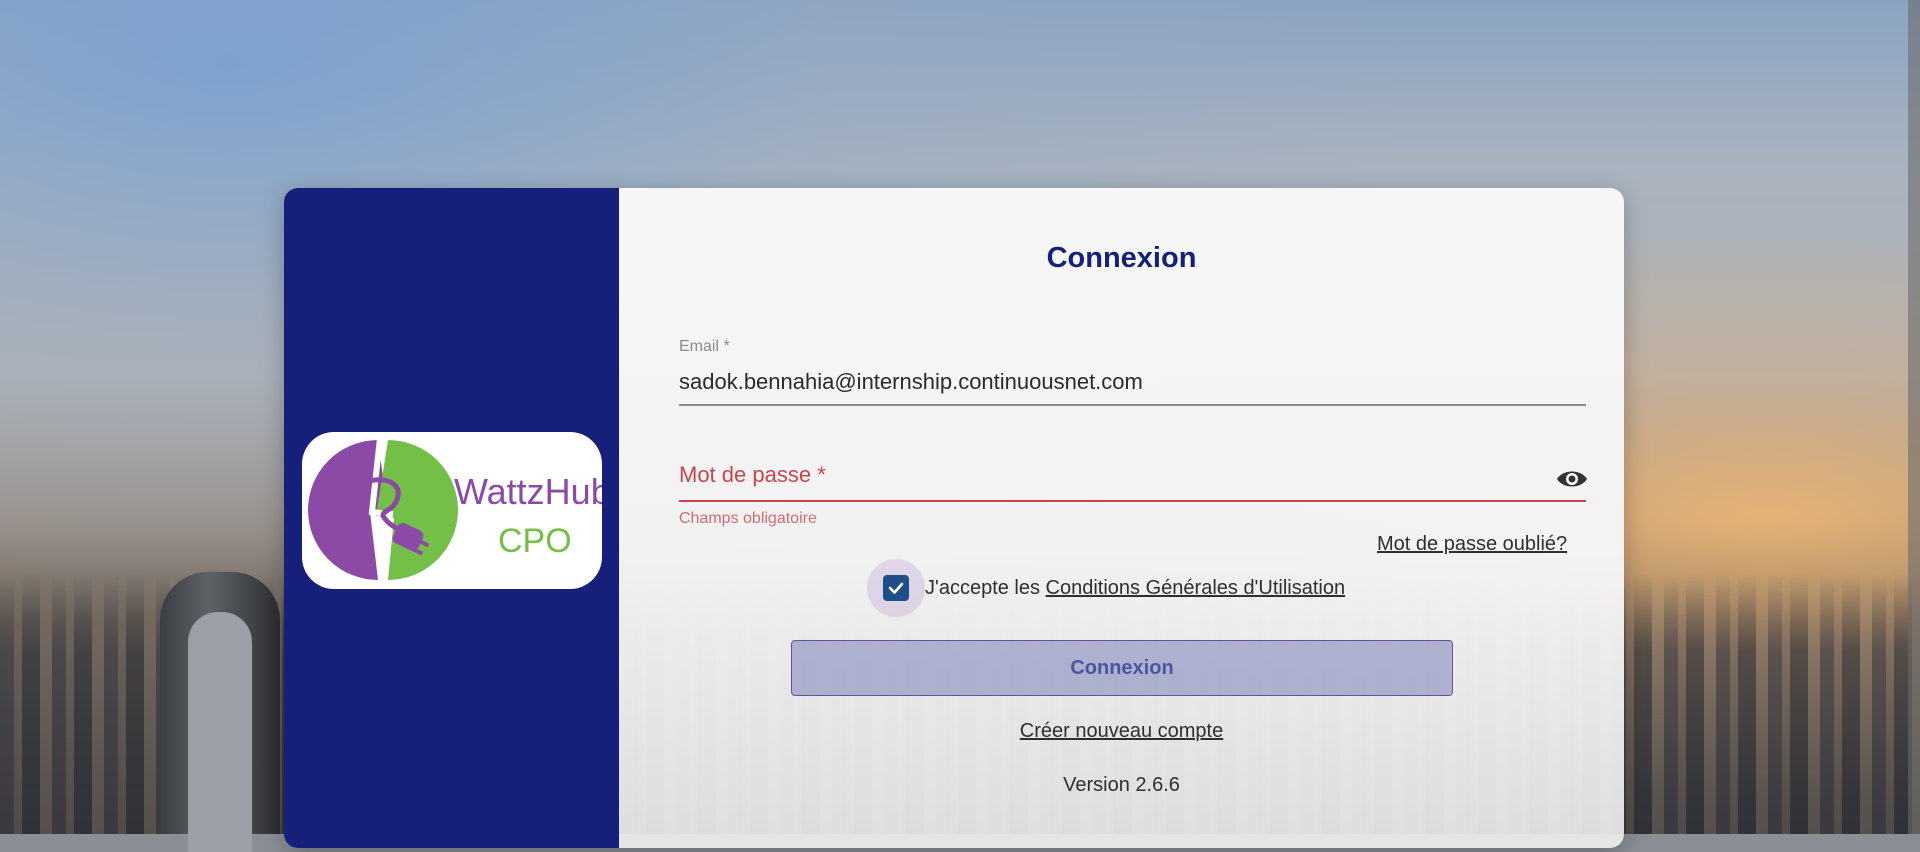 This screenshot has width=1920, height=852. I want to click on create-account-link: Créer nouveau compte, so click(1121, 731).